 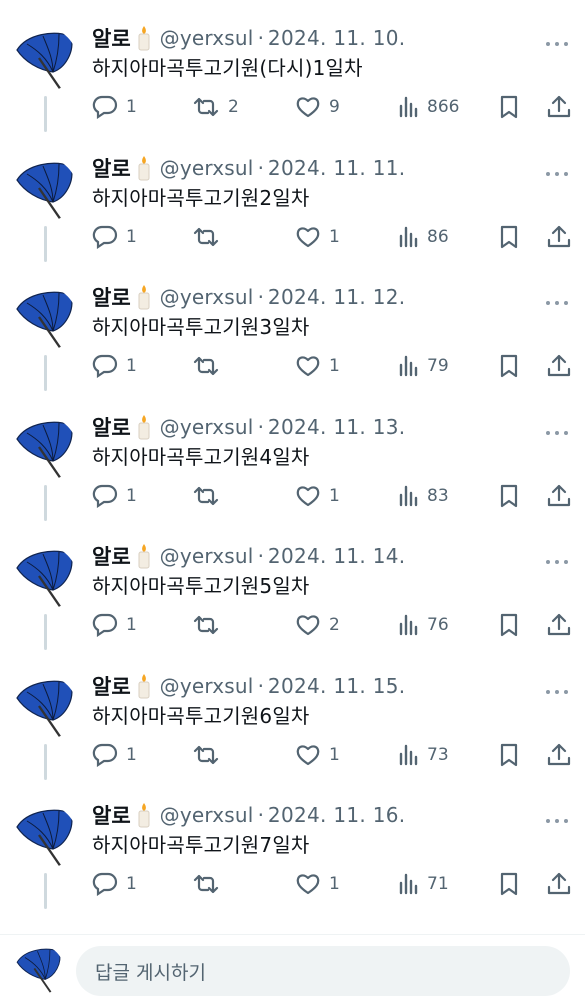 I want to click on reply-input: 답글 게시하기, so click(x=323, y=971).